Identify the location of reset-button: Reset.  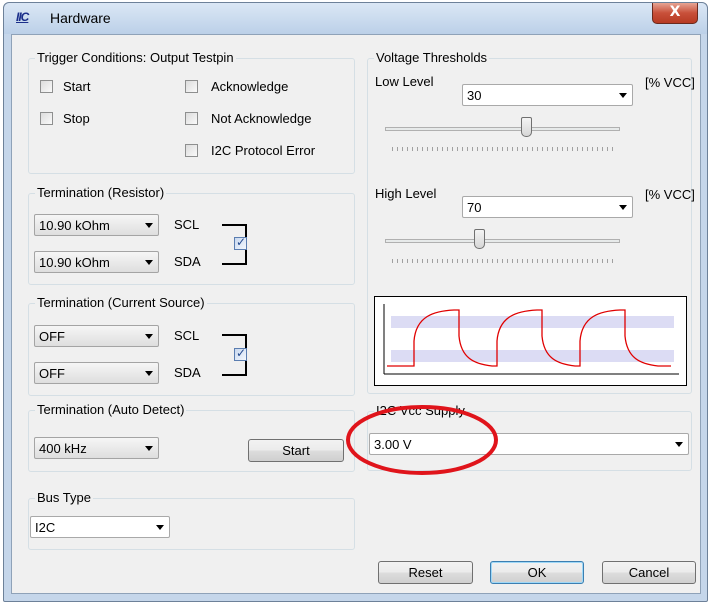
(425, 572).